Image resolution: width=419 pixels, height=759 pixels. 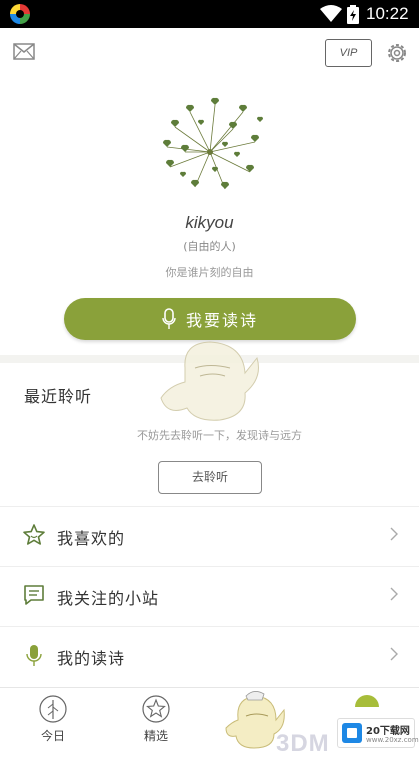 What do you see at coordinates (331, 13) in the screenshot?
I see `wifi-icon` at bounding box center [331, 13].